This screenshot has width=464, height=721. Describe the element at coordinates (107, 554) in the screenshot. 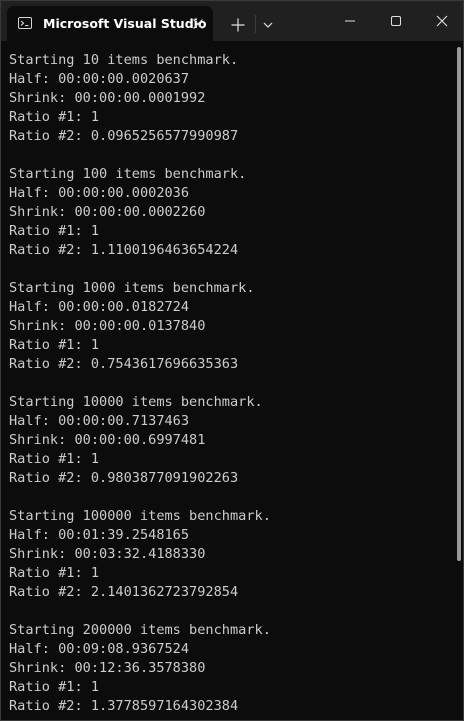

I see `terminal-line: Shrink: 00:03:32.4188330` at that location.